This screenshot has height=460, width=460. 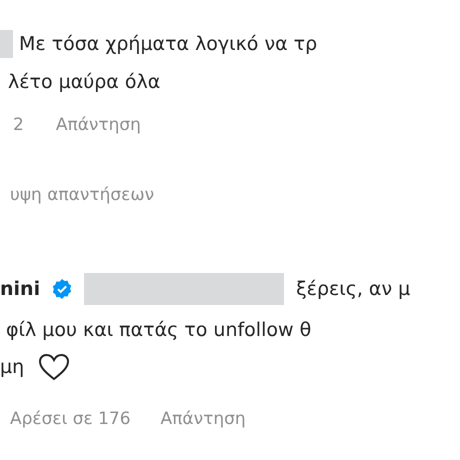 What do you see at coordinates (159, 330) in the screenshot?
I see `reply-text: φίλ μου και πατάς το unfollow θ` at bounding box center [159, 330].